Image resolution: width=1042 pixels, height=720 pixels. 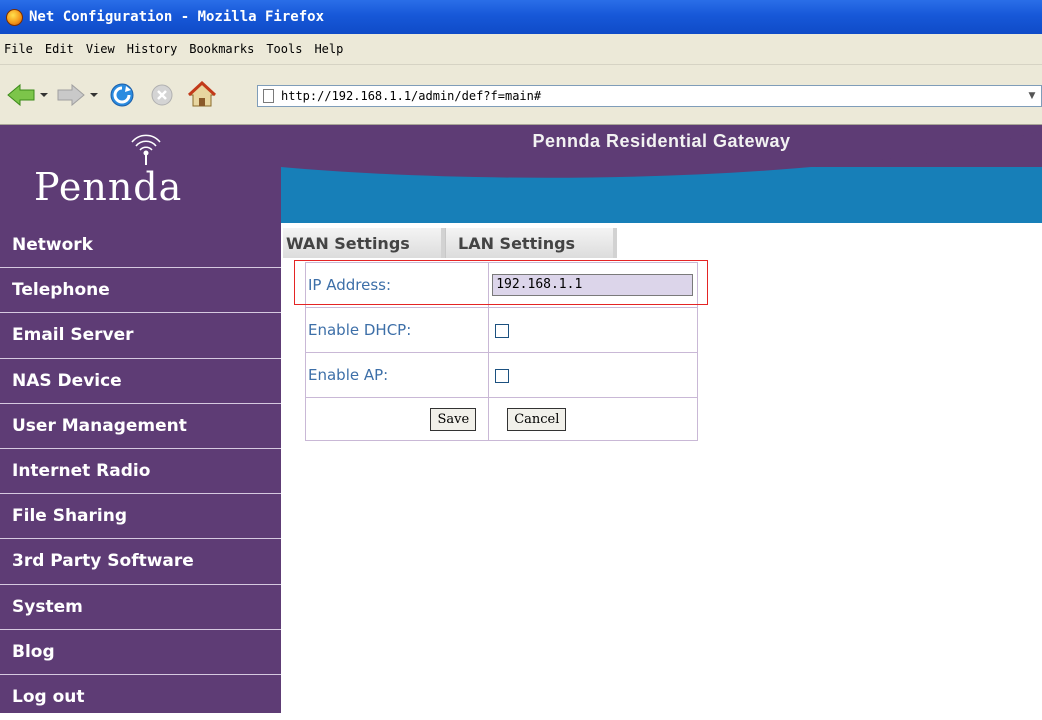 What do you see at coordinates (328, 49) in the screenshot?
I see `menu-help: Help` at bounding box center [328, 49].